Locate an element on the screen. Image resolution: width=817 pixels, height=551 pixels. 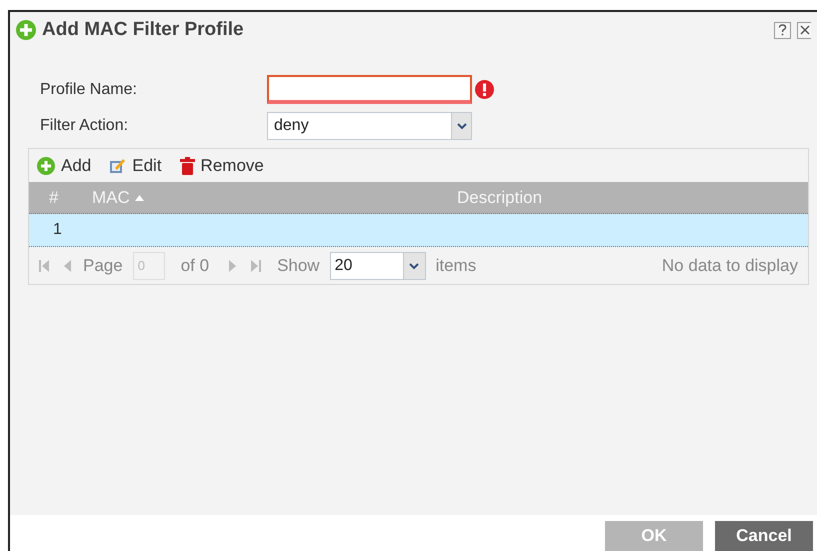
pager-status: No data to display is located at coordinates (730, 265).